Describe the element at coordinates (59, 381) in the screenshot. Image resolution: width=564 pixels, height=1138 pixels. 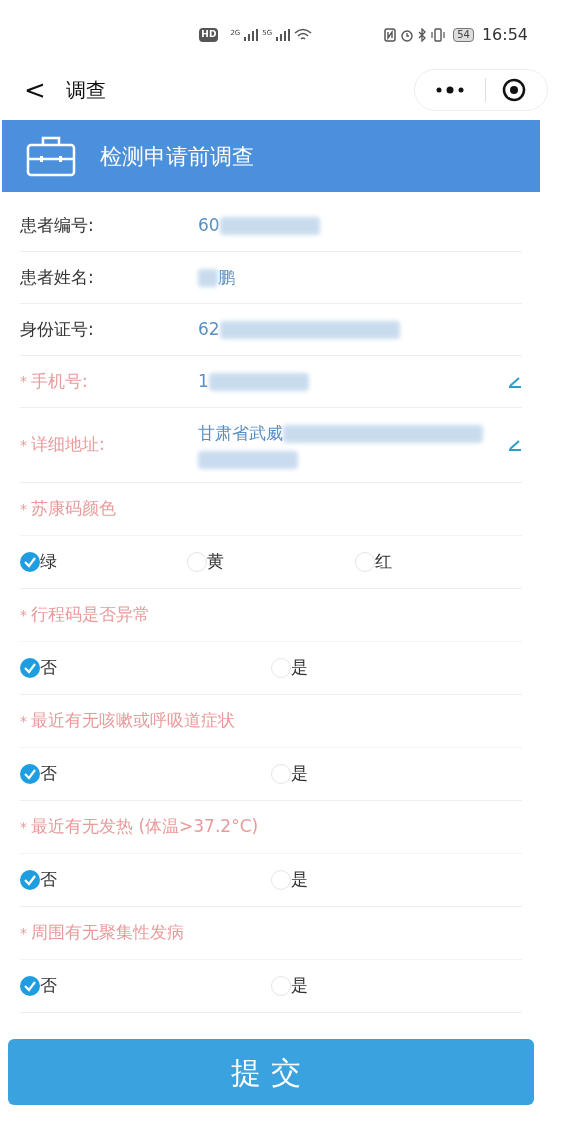
I see `field-label: 手机号:` at that location.